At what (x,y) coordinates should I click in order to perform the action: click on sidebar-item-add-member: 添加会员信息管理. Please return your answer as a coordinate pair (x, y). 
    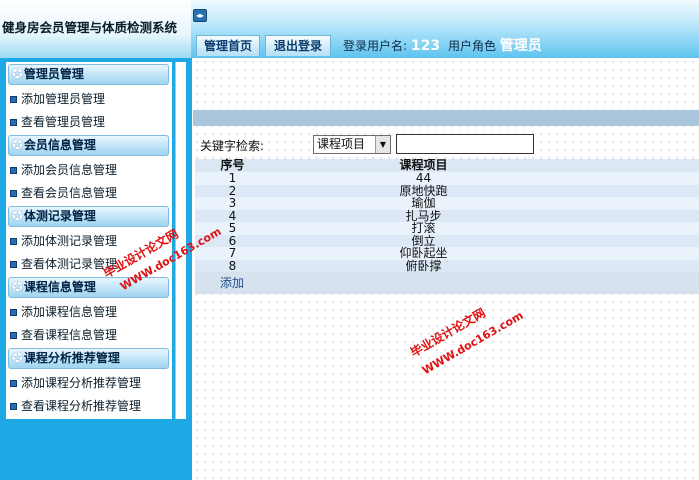
    Looking at the image, I should click on (90, 170).